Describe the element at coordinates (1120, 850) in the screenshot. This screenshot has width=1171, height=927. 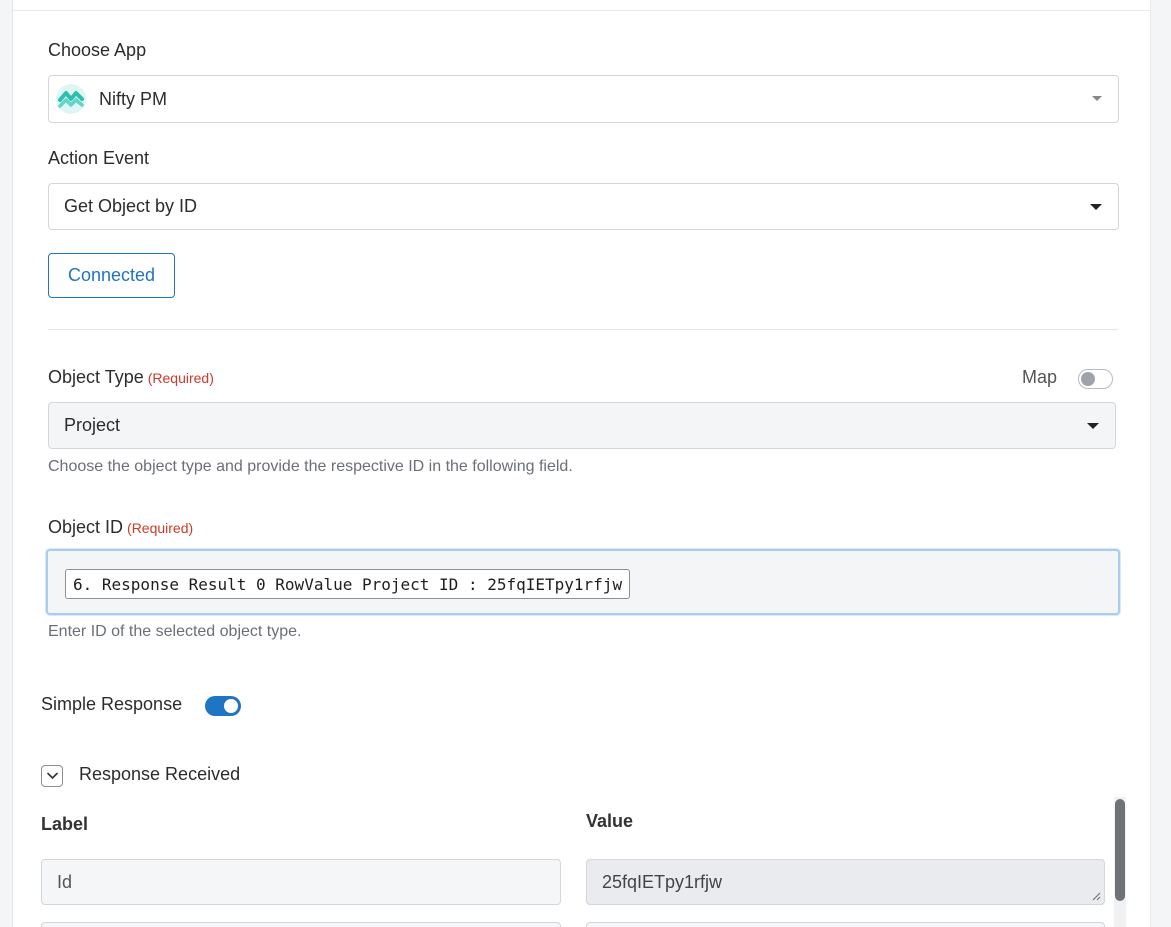
I see `scrollbar-thumb` at that location.